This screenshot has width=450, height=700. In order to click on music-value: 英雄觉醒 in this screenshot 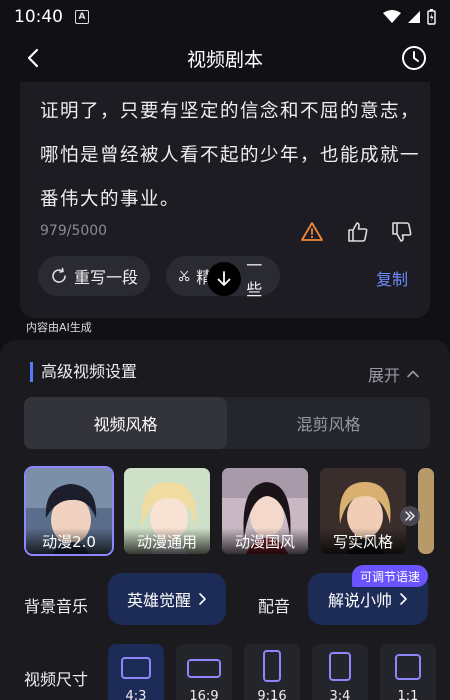, I will do `click(158, 600)`.